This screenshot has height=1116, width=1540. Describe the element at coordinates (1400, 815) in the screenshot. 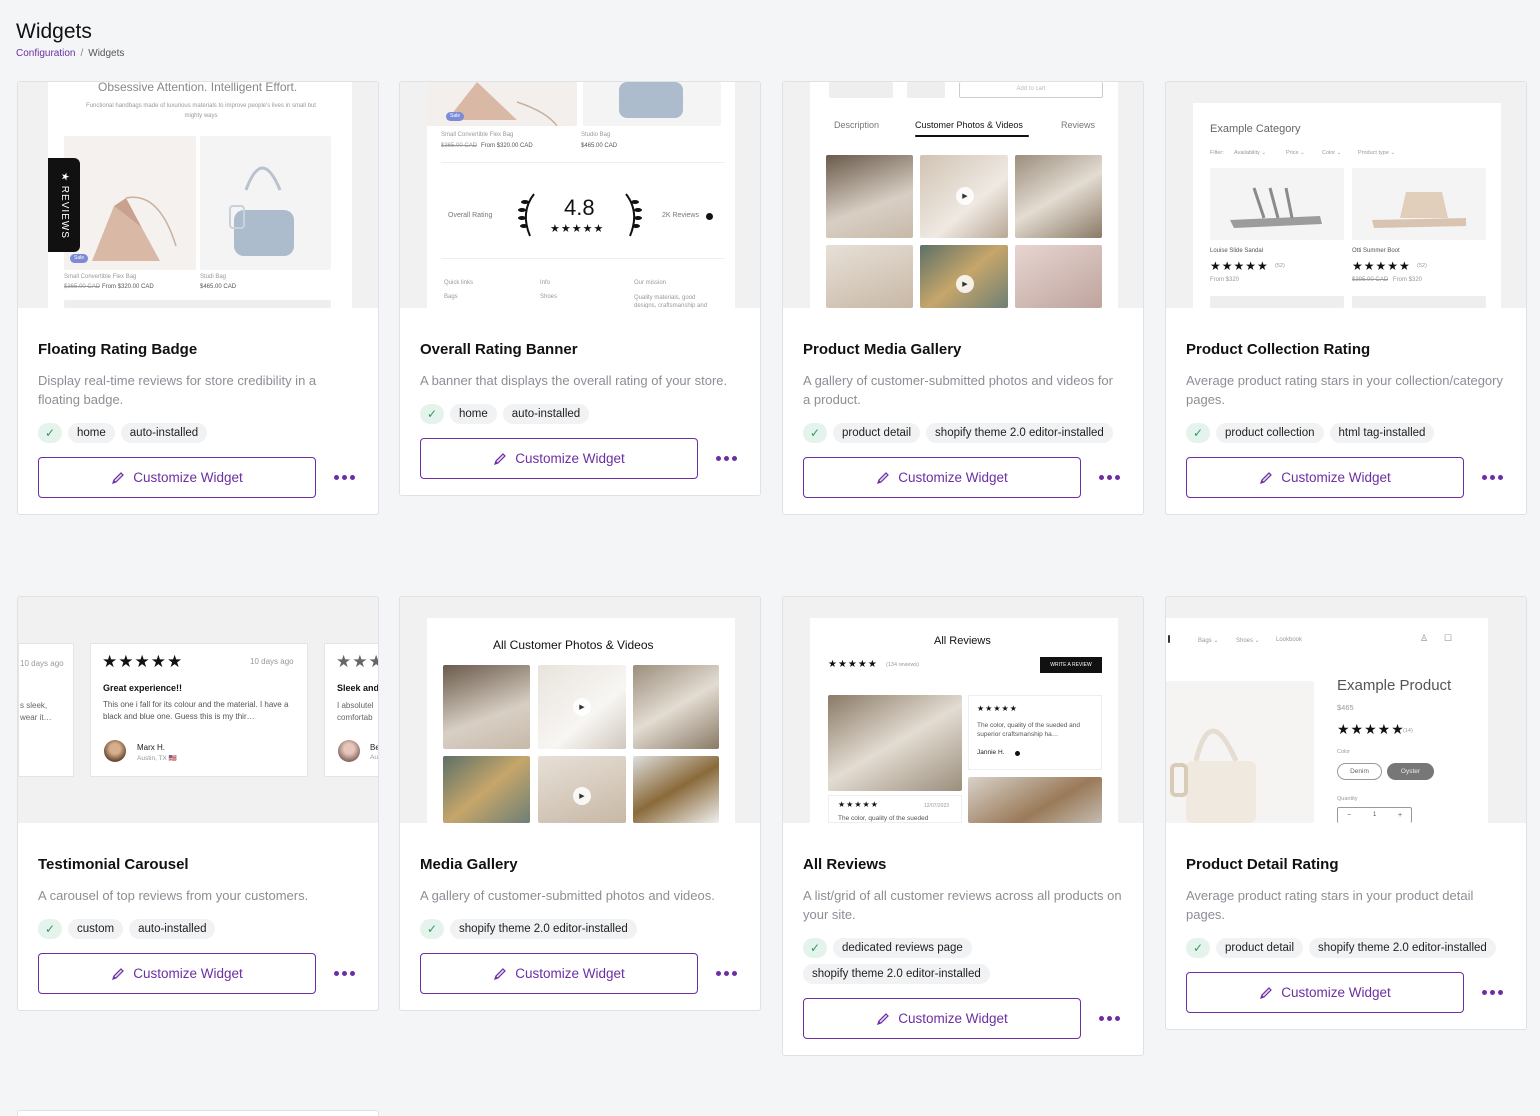

I see `quantity-plus: +` at that location.